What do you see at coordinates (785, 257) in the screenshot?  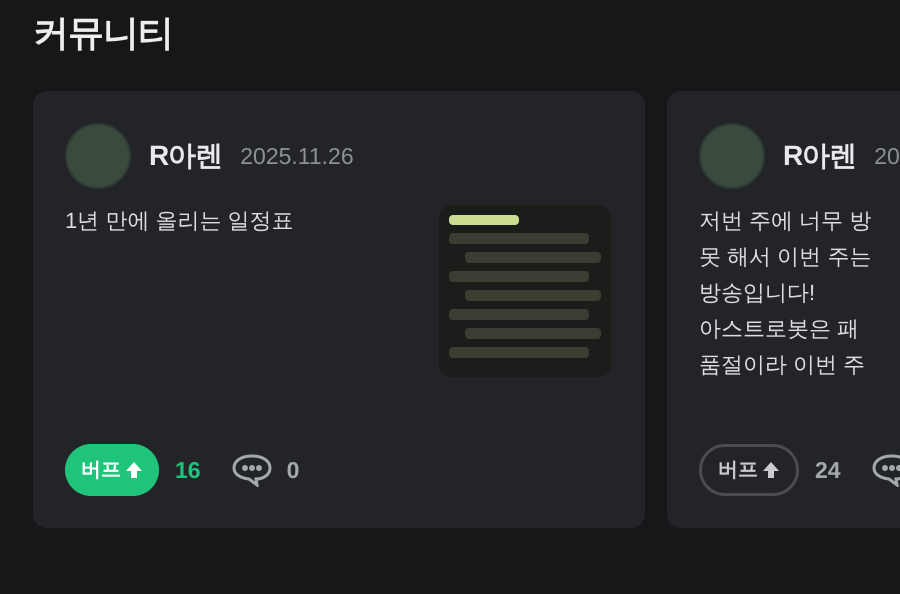 I see `post-text: 못 해서 이번 주는` at bounding box center [785, 257].